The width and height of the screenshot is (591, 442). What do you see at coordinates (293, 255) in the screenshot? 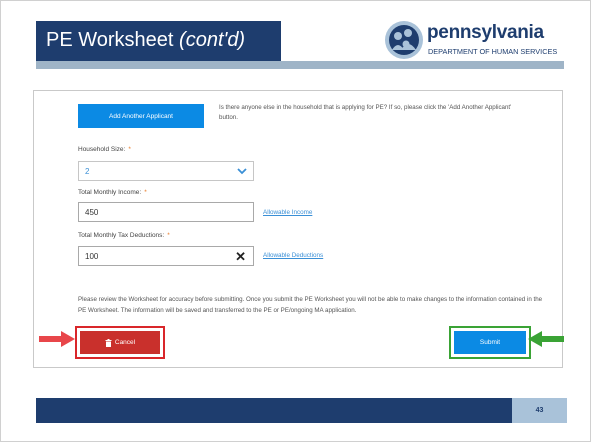
I see `allowable-deductions-link: Allowable Deductions` at bounding box center [293, 255].